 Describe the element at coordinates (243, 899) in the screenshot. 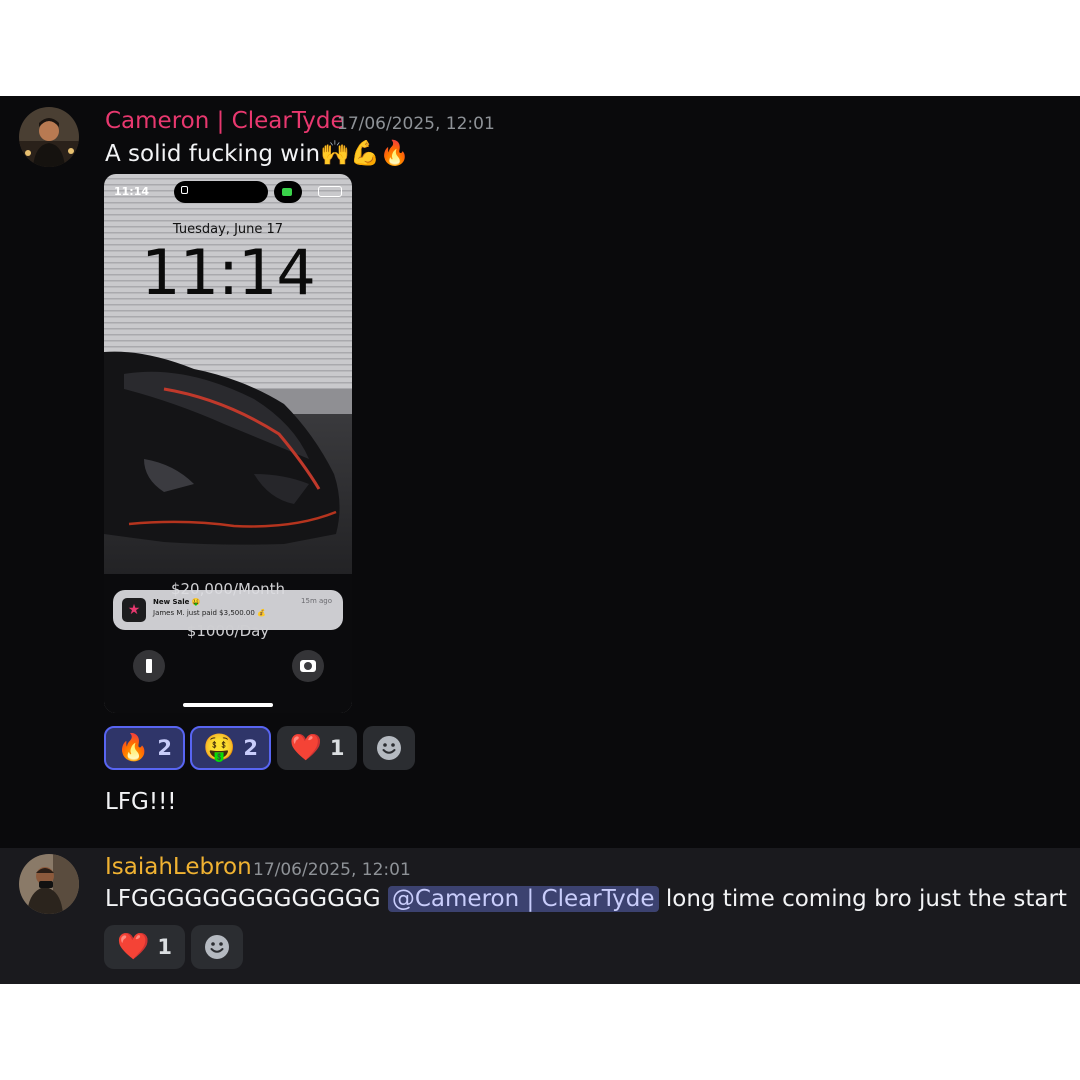

I see `message-body: LFGGGGGGGGGGGGGG` at that location.